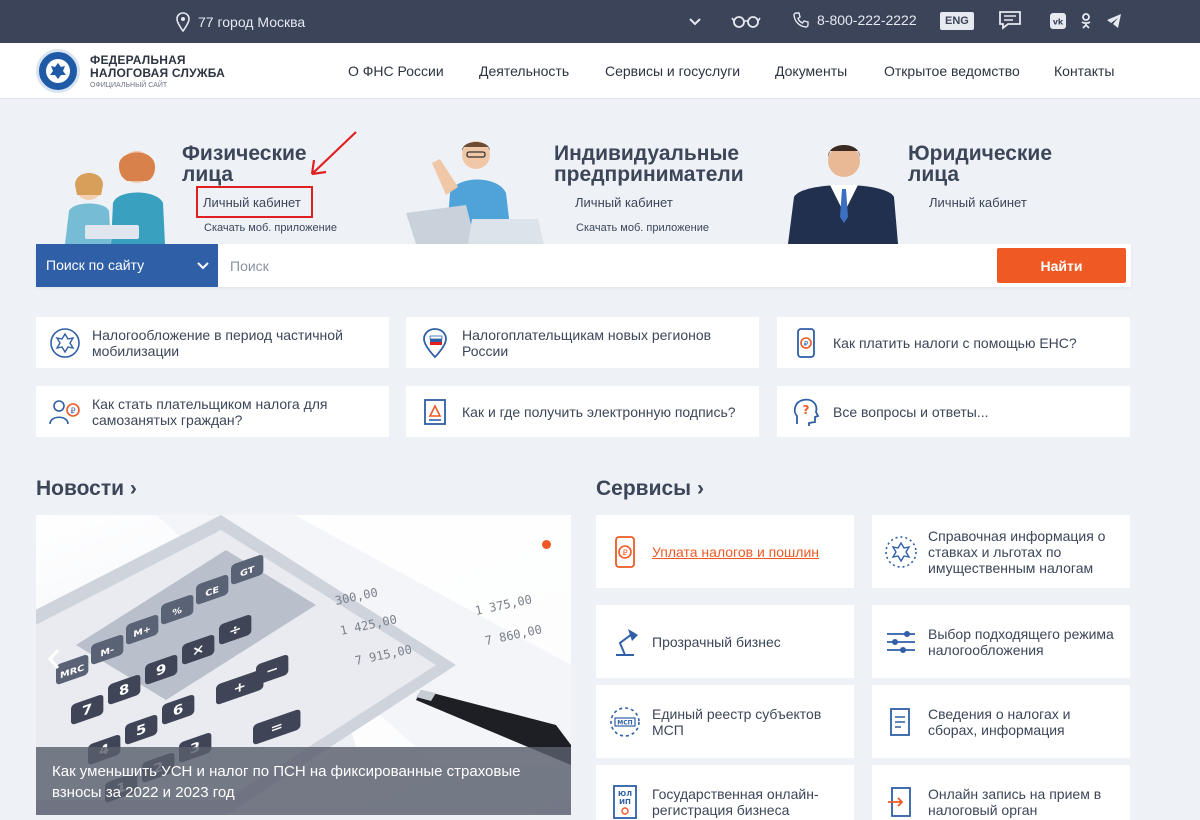 This screenshot has width=1200, height=820. Describe the element at coordinates (649, 164) in the screenshot. I see `entrepreneurs-title: Индивидуальные предприниматели` at that location.